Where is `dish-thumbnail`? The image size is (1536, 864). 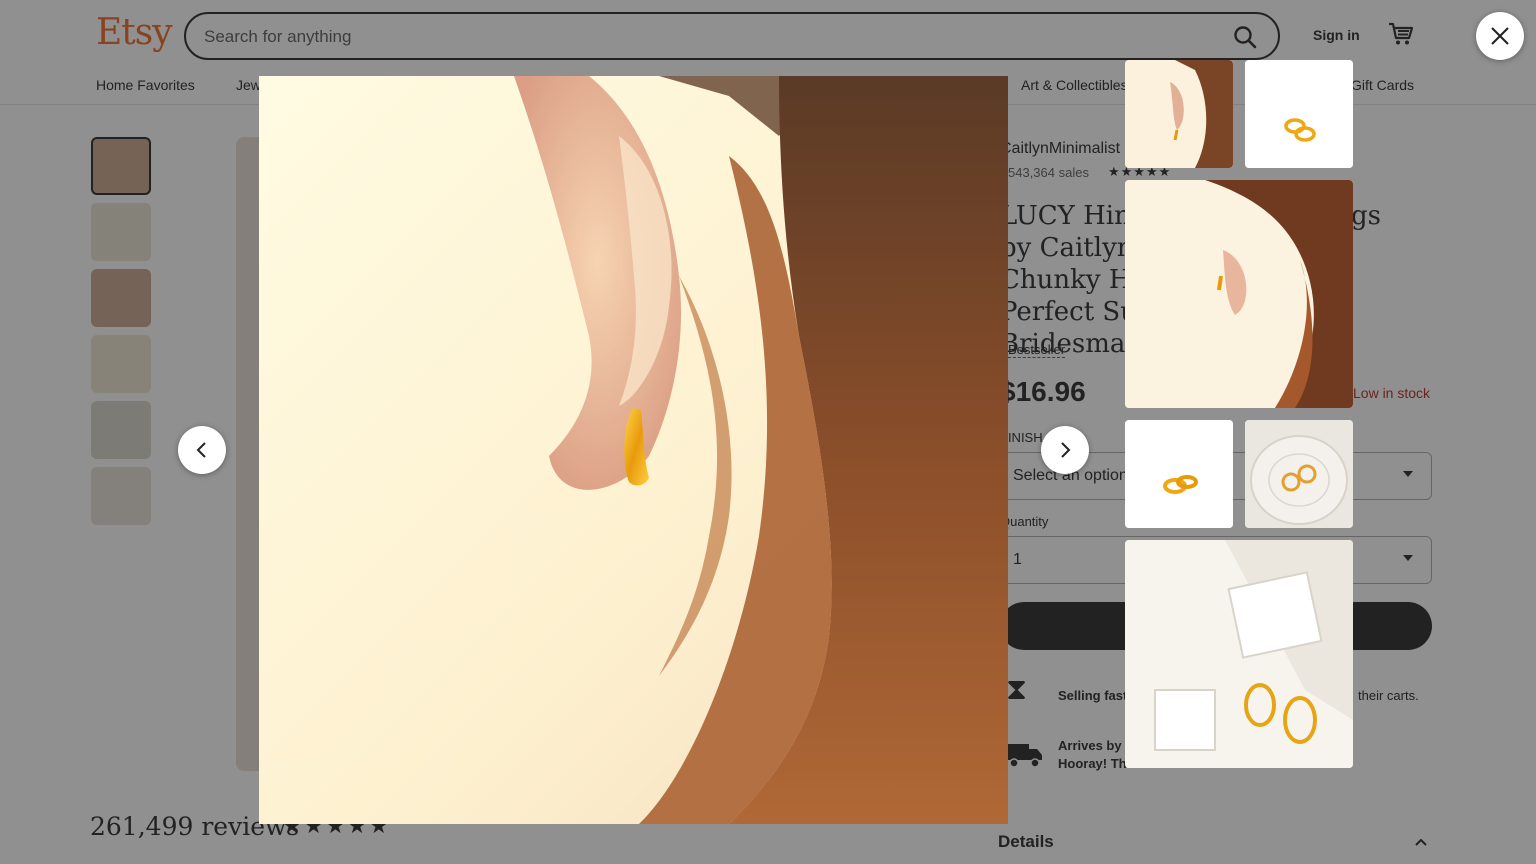 dish-thumbnail is located at coordinates (1299, 474).